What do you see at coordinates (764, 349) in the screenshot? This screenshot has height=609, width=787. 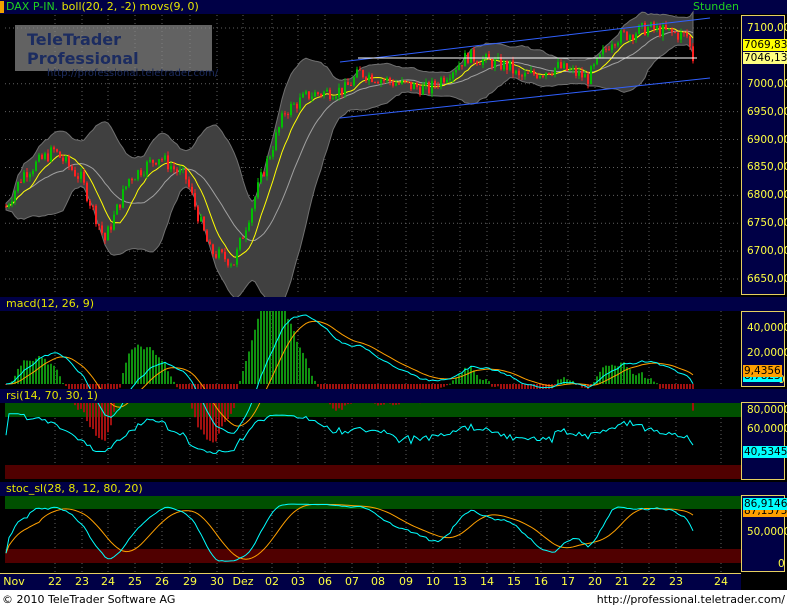 I see `macd-axis: 40,000020,00000 8,7823 9,4356` at bounding box center [764, 349].